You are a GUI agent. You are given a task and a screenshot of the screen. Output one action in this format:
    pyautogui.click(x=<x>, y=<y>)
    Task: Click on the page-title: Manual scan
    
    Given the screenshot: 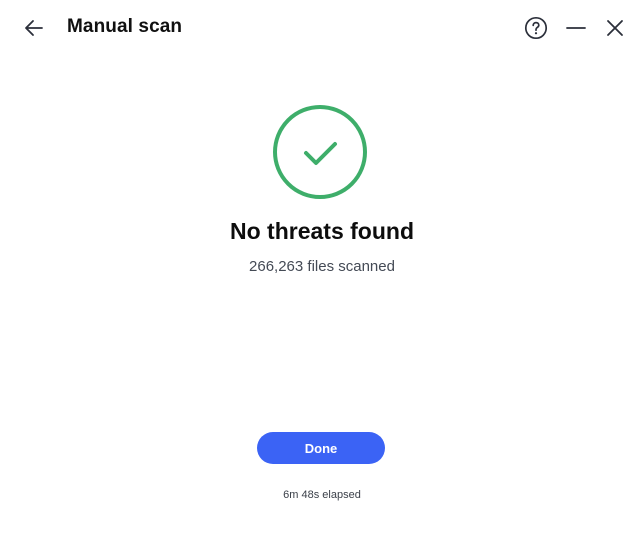 What is the action you would take?
    pyautogui.click(x=125, y=26)
    